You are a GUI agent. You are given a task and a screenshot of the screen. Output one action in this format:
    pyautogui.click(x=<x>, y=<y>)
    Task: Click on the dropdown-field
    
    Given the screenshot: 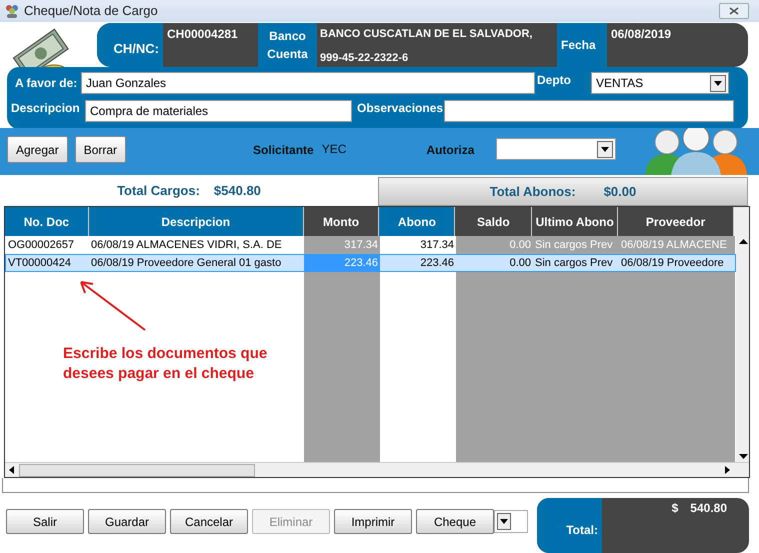 What is the action you would take?
    pyautogui.click(x=511, y=521)
    